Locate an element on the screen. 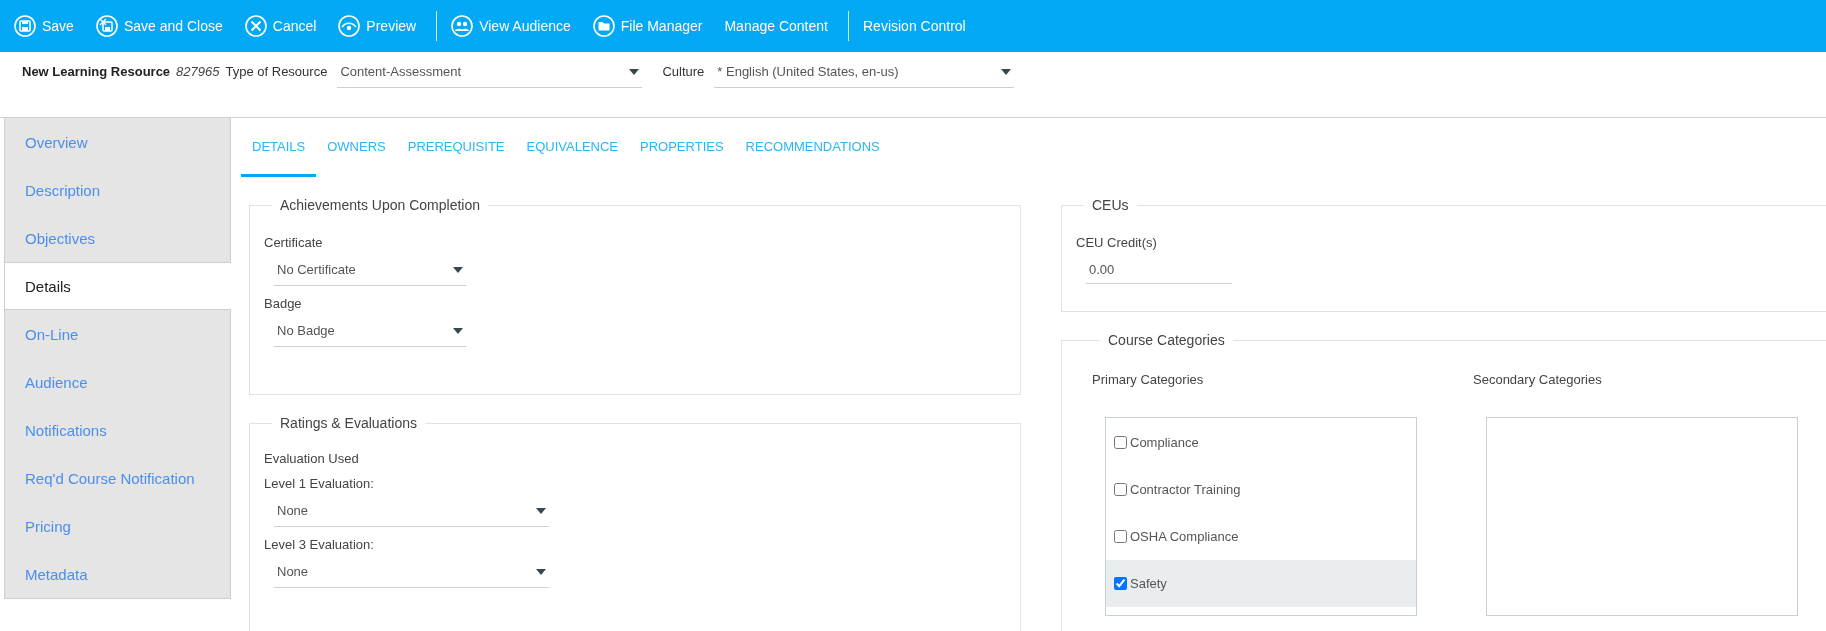  toolbar-button: File Manager is located at coordinates (647, 26).